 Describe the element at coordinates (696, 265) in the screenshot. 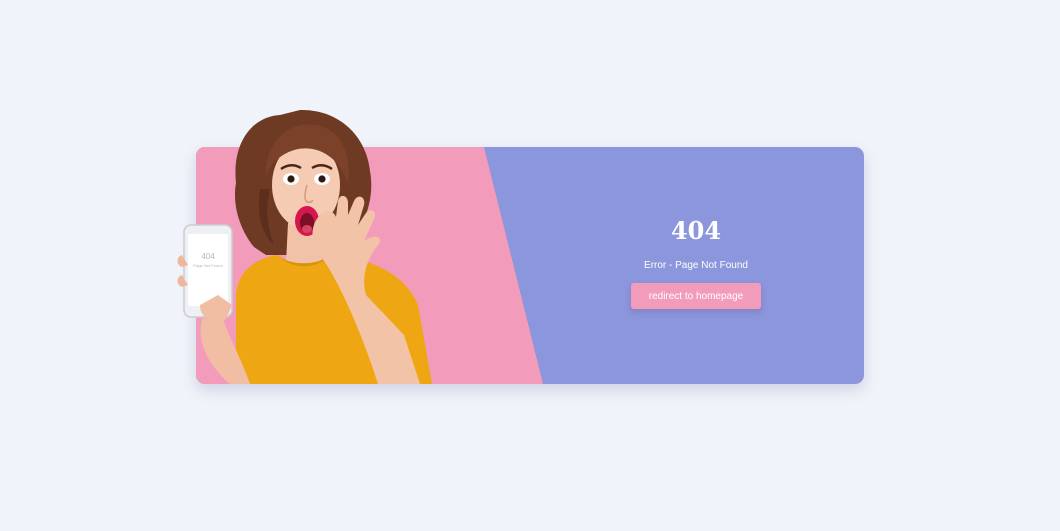

I see `error-message: Error - Page Not Found` at that location.